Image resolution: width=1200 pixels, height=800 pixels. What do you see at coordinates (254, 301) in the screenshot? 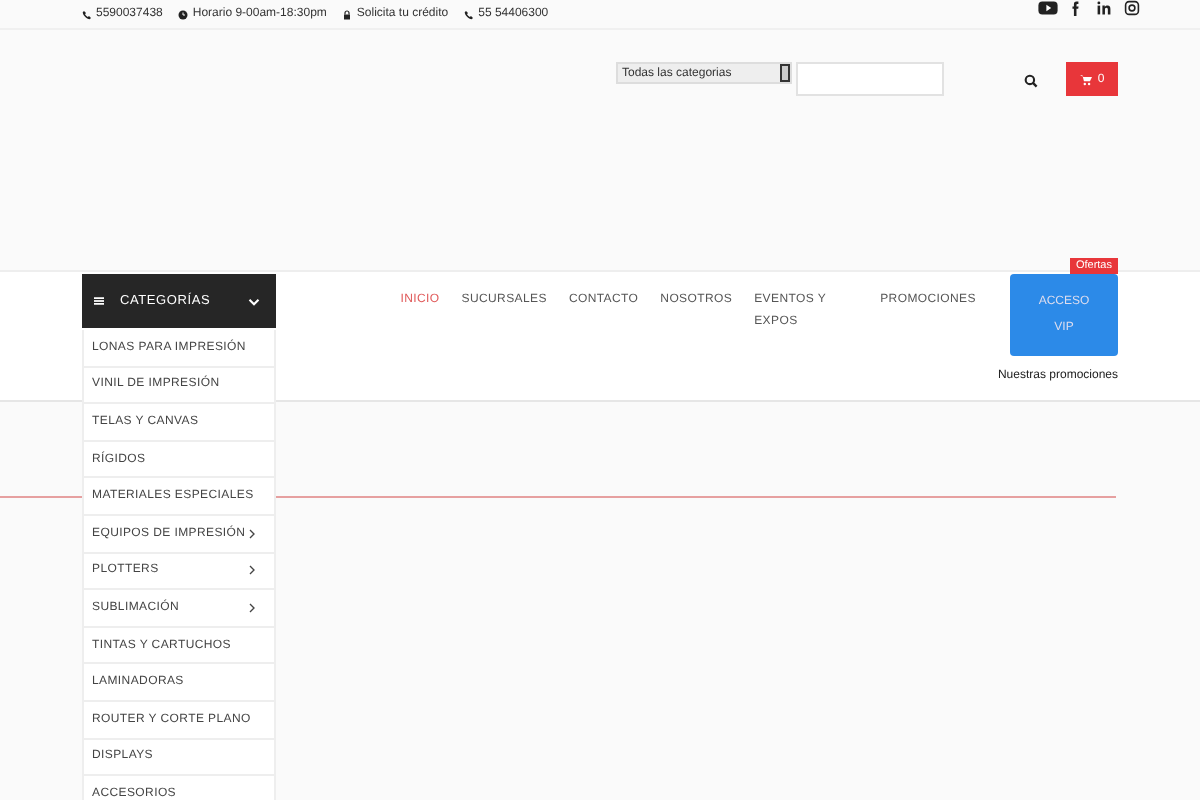
I see `chevron-icon` at bounding box center [254, 301].